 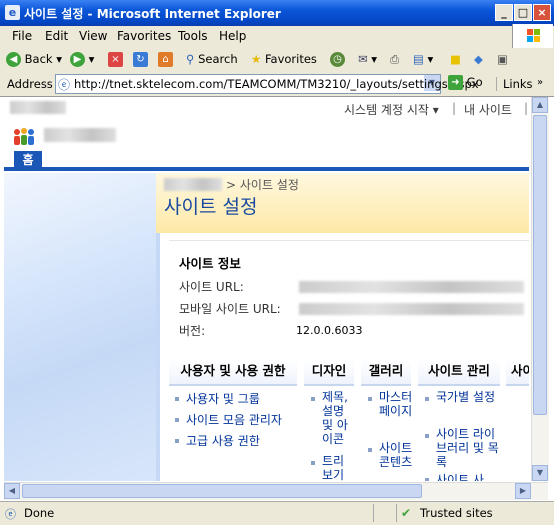 What do you see at coordinates (34, 59) in the screenshot?
I see `back-button: ◀ Back ▾` at bounding box center [34, 59].